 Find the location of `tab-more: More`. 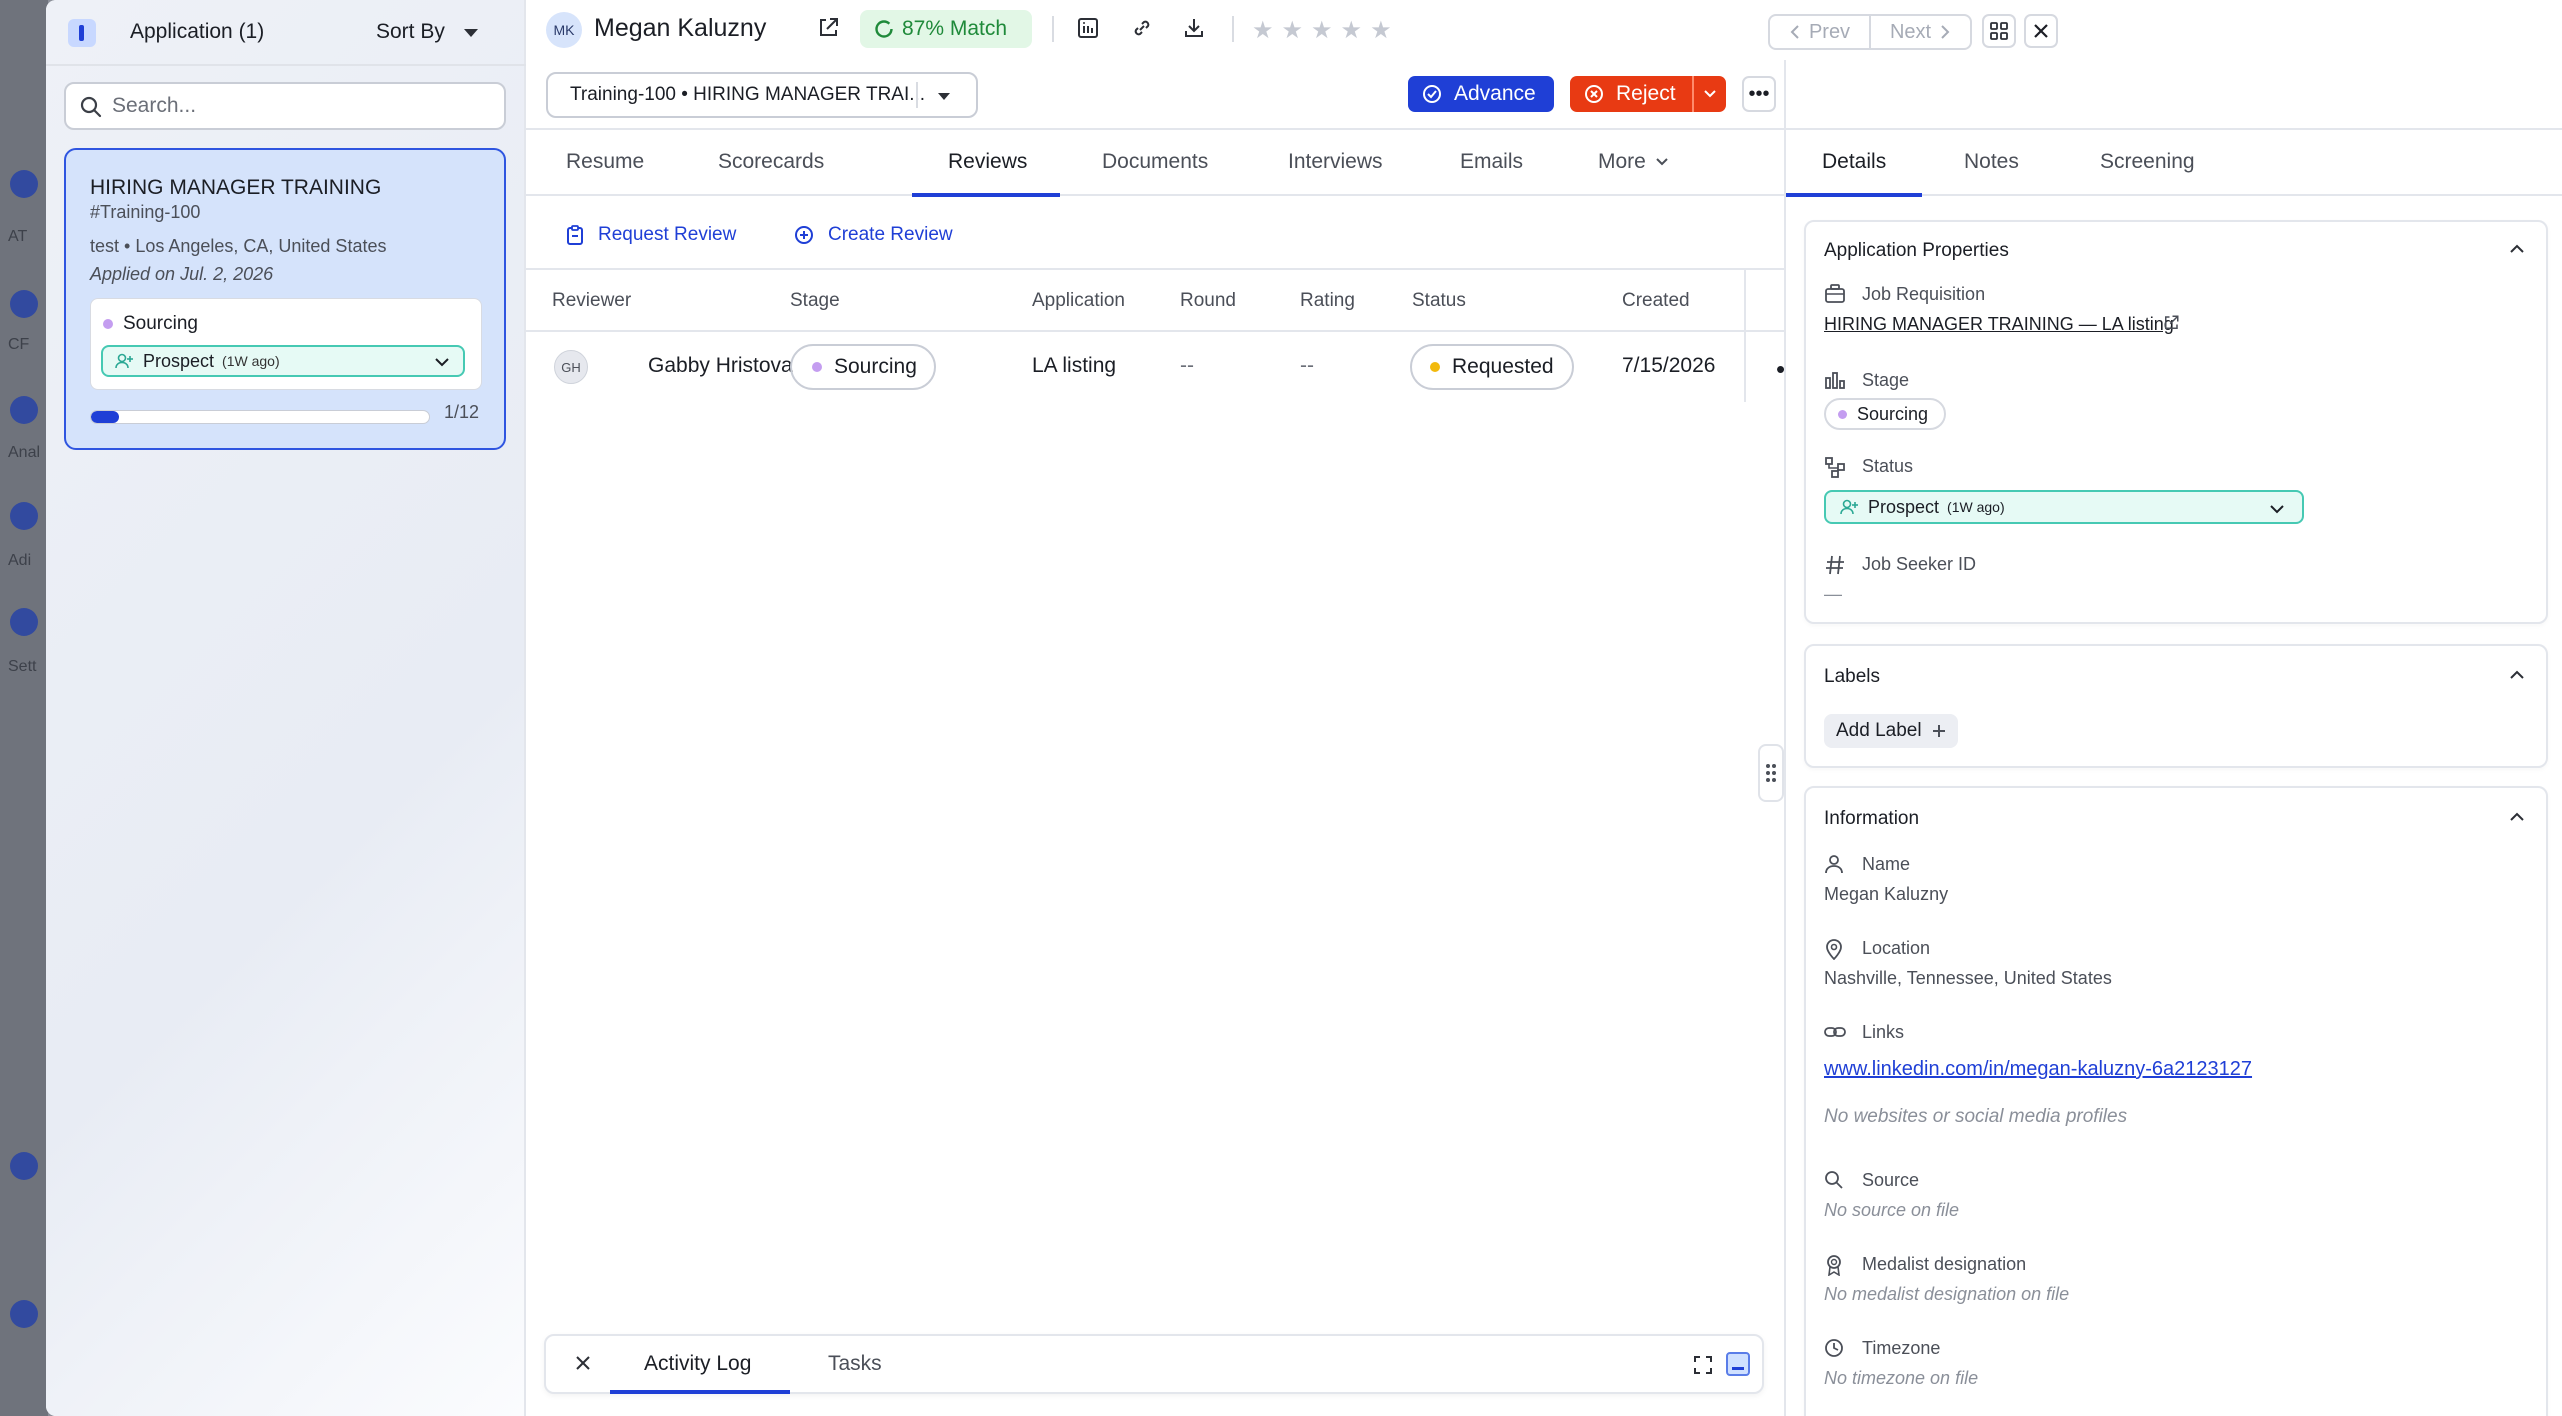

tab-more: More is located at coordinates (1634, 162).